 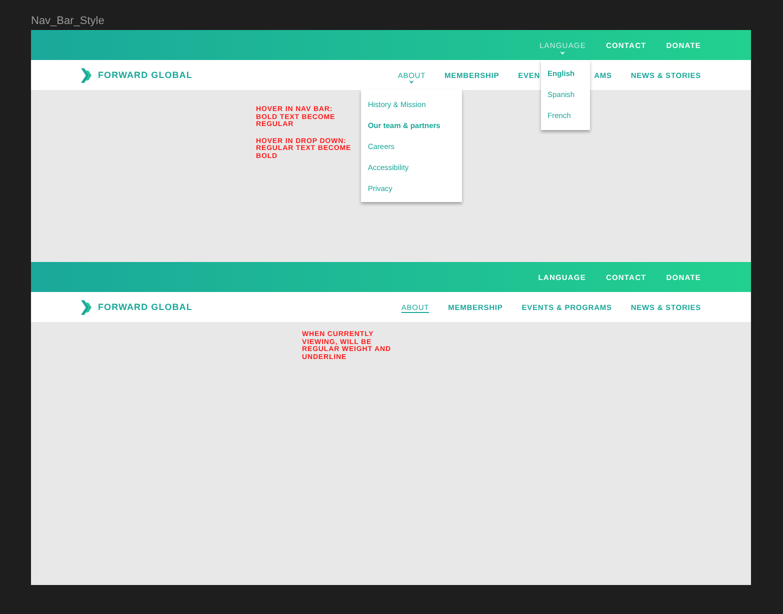 I want to click on artboard-label: Nav_Bar_Style, so click(x=67, y=21).